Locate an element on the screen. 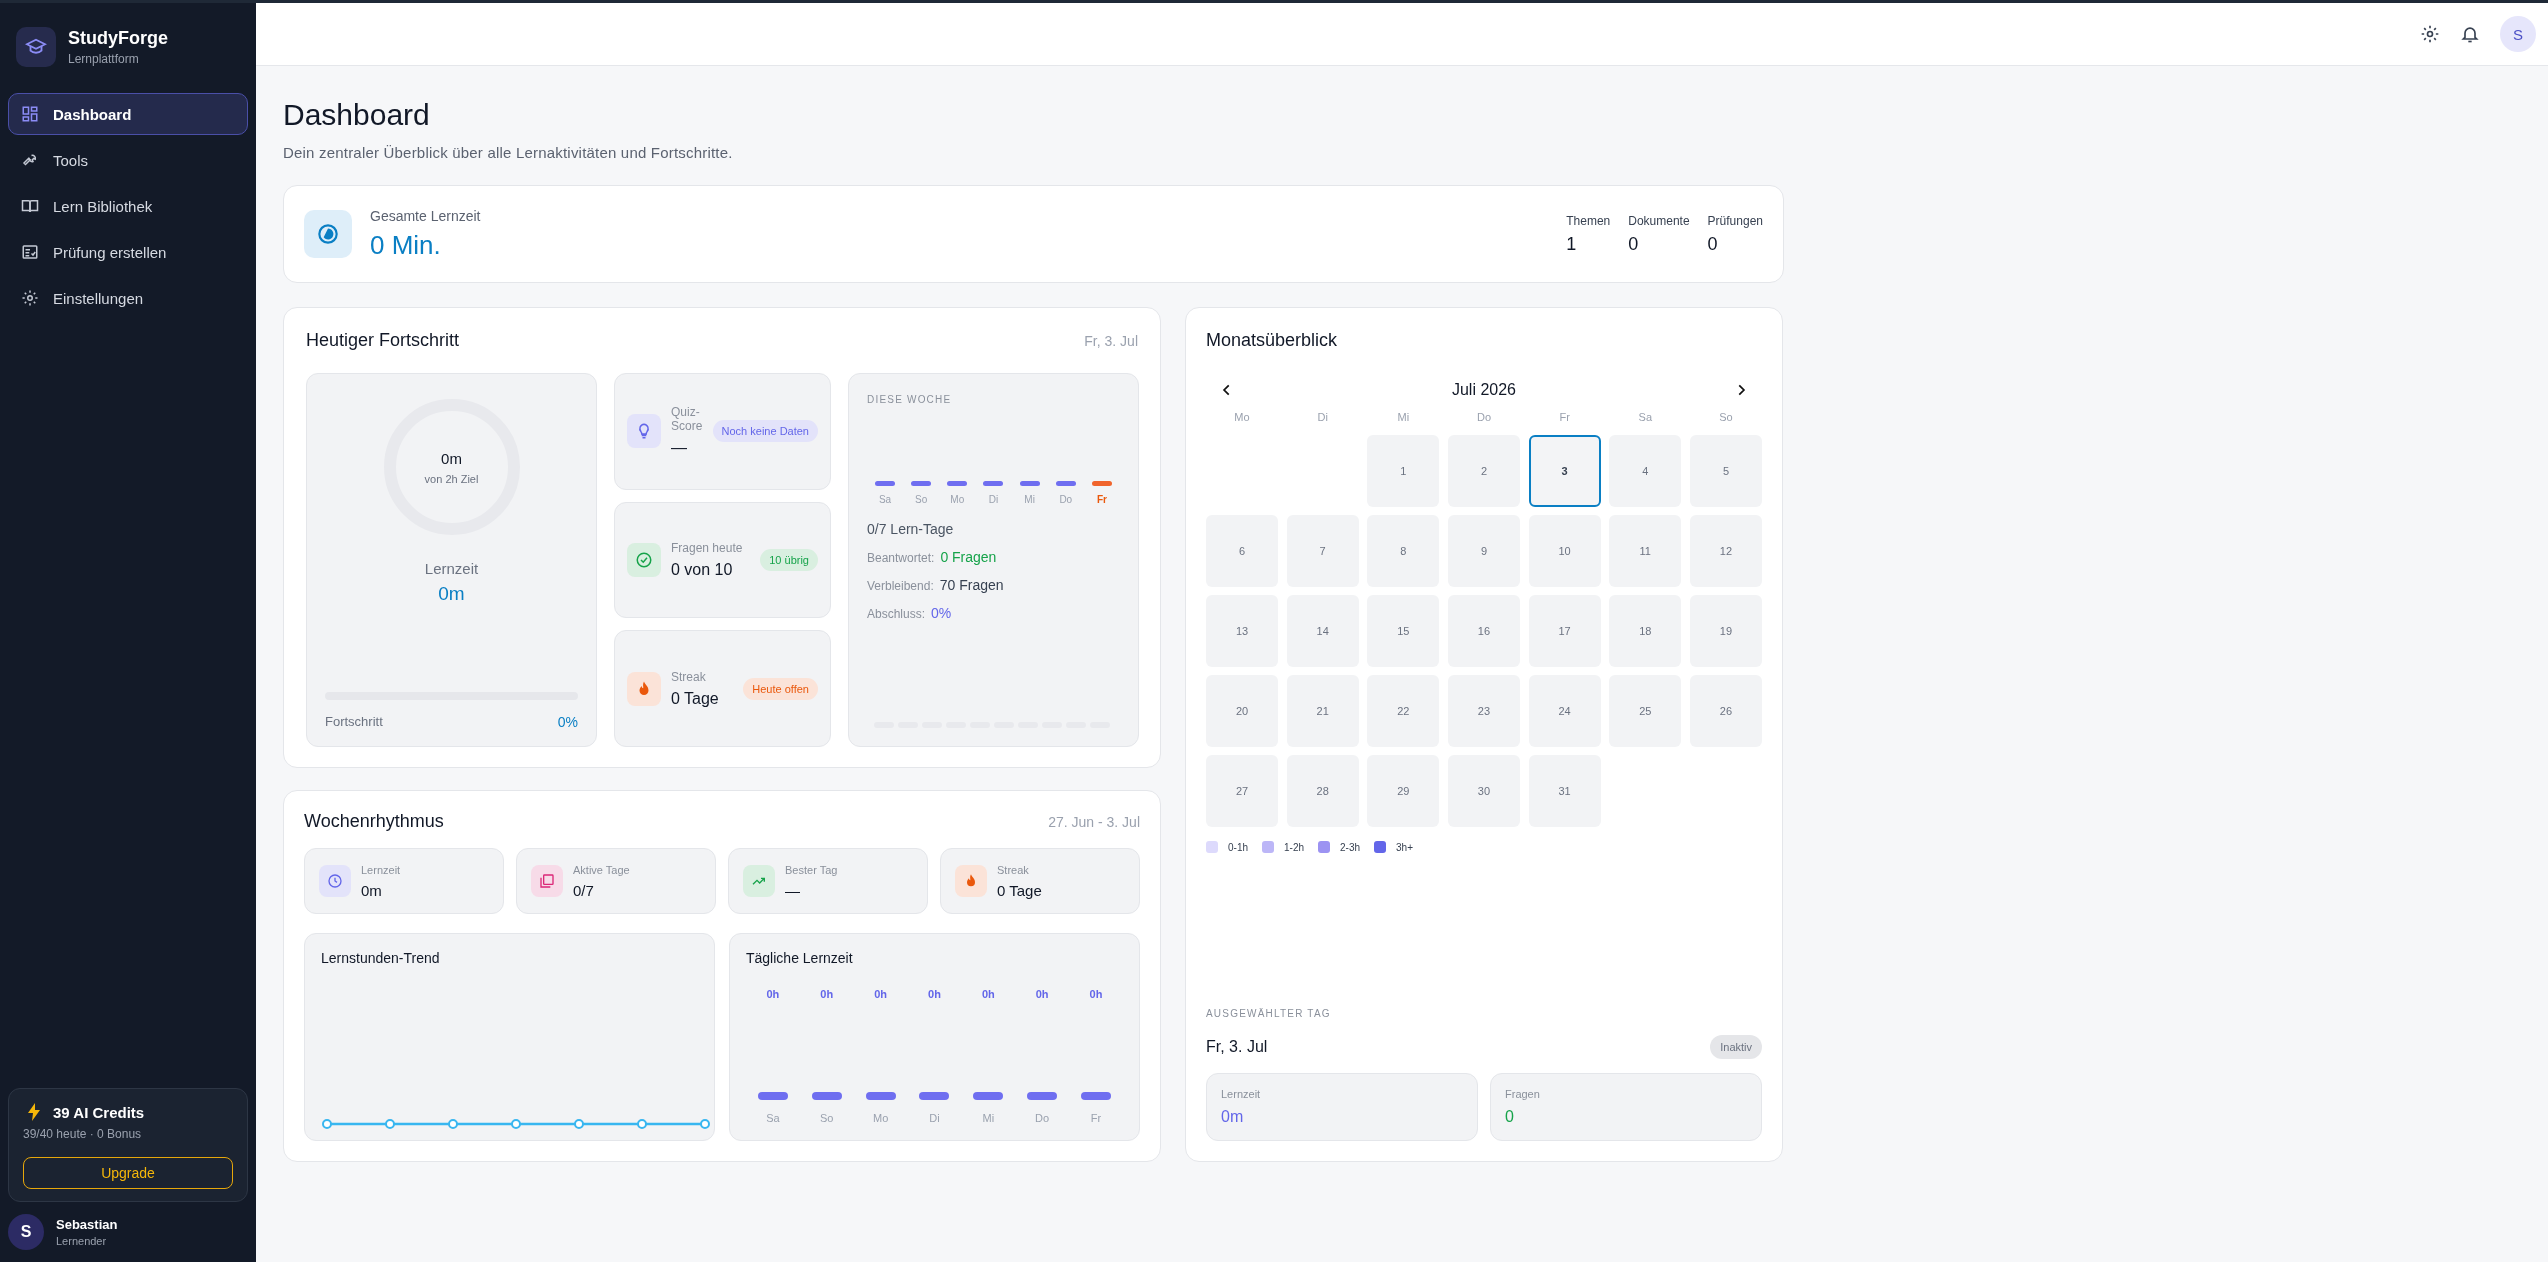 The image size is (2548, 1262). stat-label: Beantwortet: is located at coordinates (901, 558).